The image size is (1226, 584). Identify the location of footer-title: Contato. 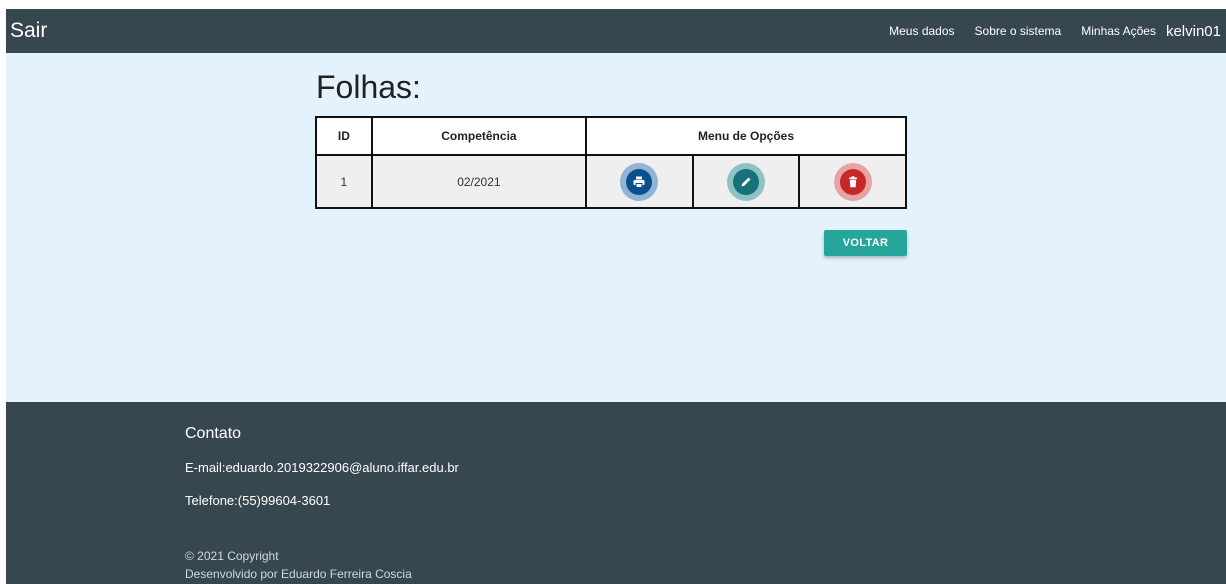
(213, 433).